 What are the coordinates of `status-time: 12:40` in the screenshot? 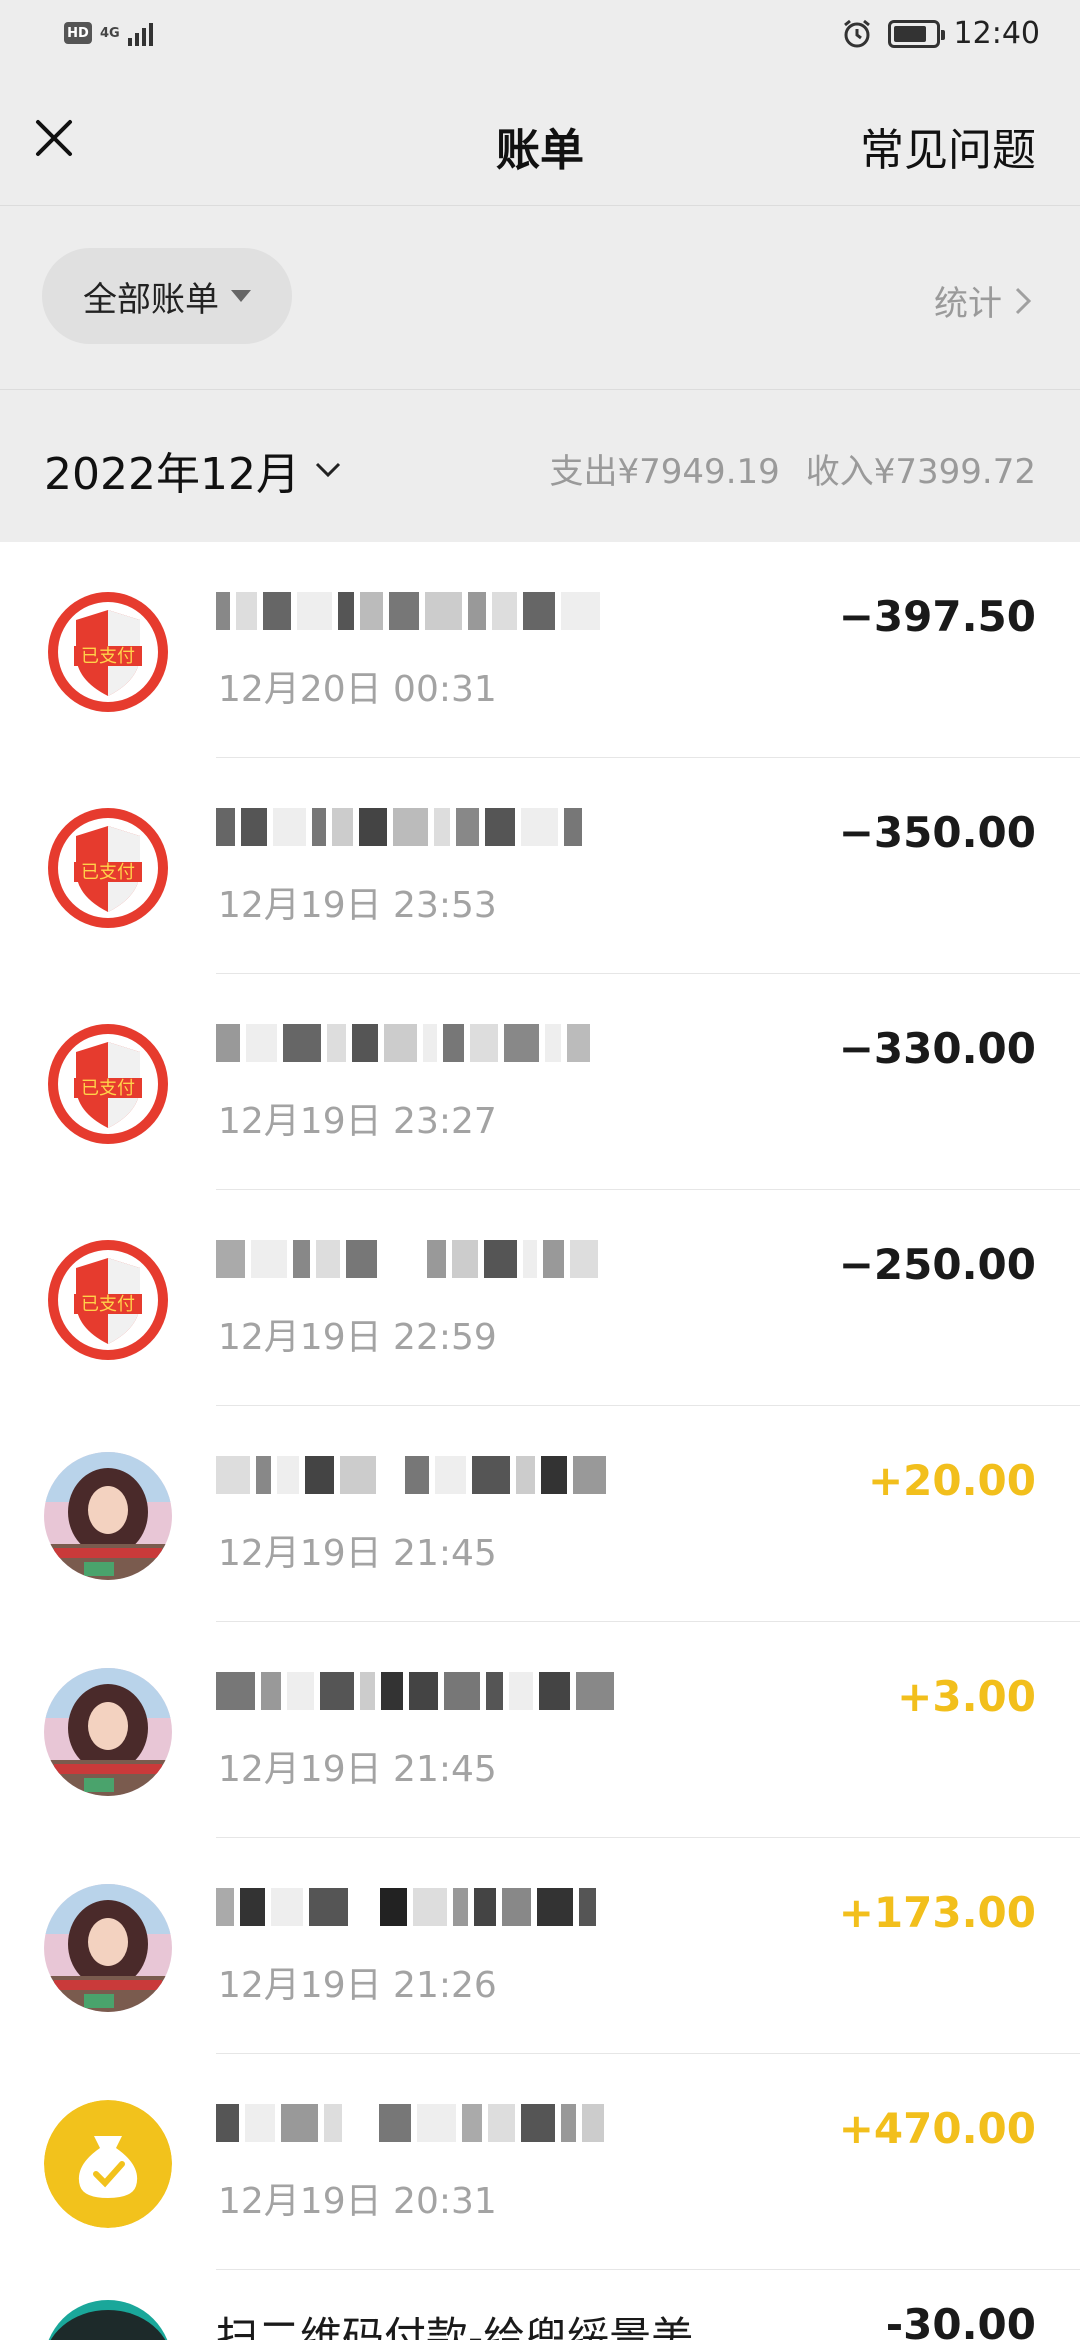 It's located at (996, 33).